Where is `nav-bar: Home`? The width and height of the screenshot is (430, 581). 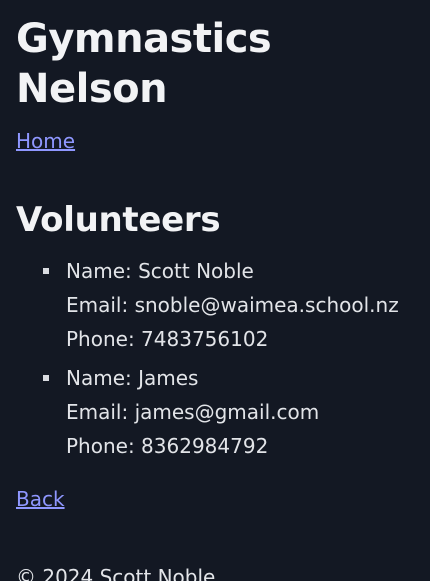 nav-bar: Home is located at coordinates (215, 141).